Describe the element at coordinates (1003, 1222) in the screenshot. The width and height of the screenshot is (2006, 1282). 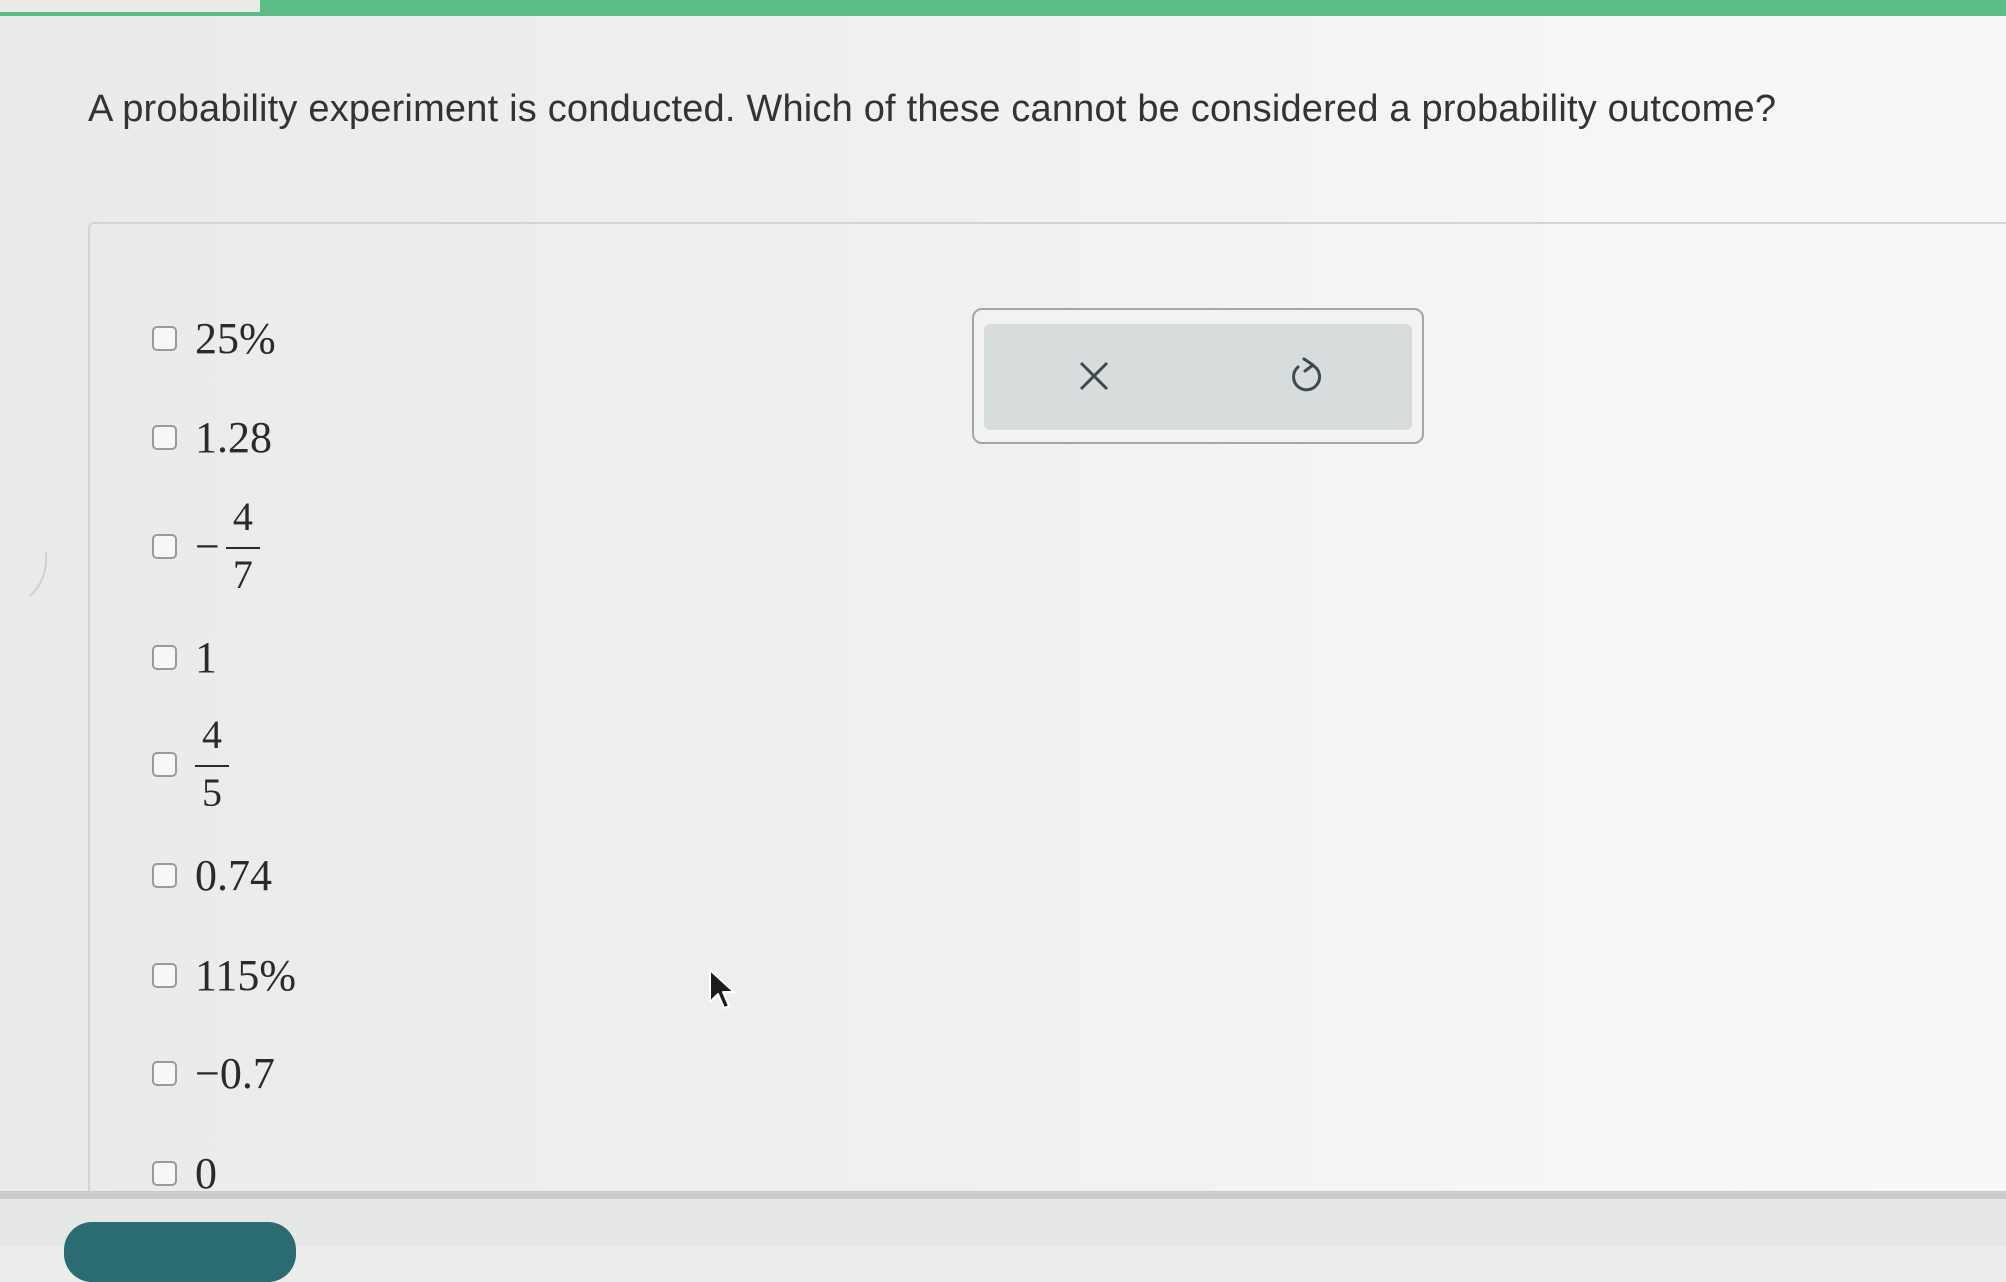
I see `bottom-bar` at that location.